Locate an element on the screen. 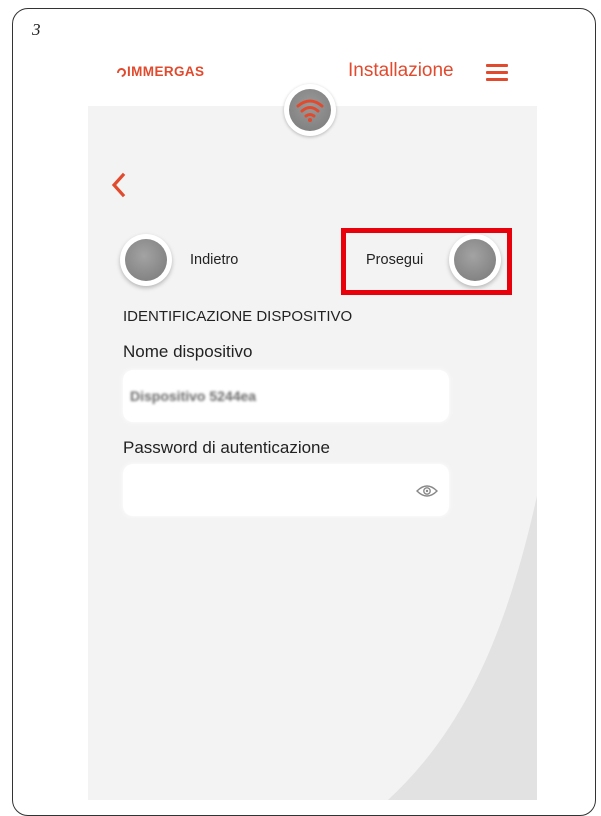 The image size is (601, 816). logo-mark-icon is located at coordinates (121, 72).